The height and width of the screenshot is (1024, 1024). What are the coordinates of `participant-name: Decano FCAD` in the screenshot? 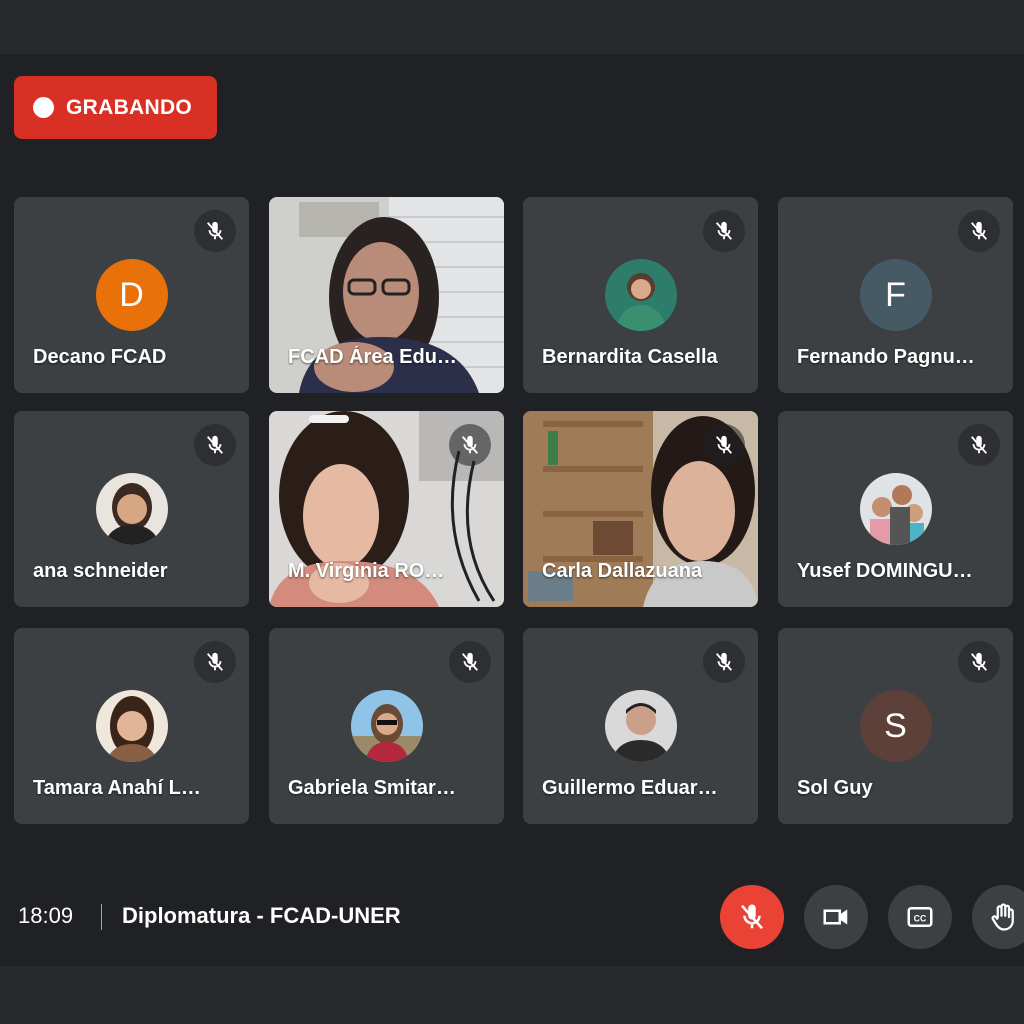 It's located at (100, 357).